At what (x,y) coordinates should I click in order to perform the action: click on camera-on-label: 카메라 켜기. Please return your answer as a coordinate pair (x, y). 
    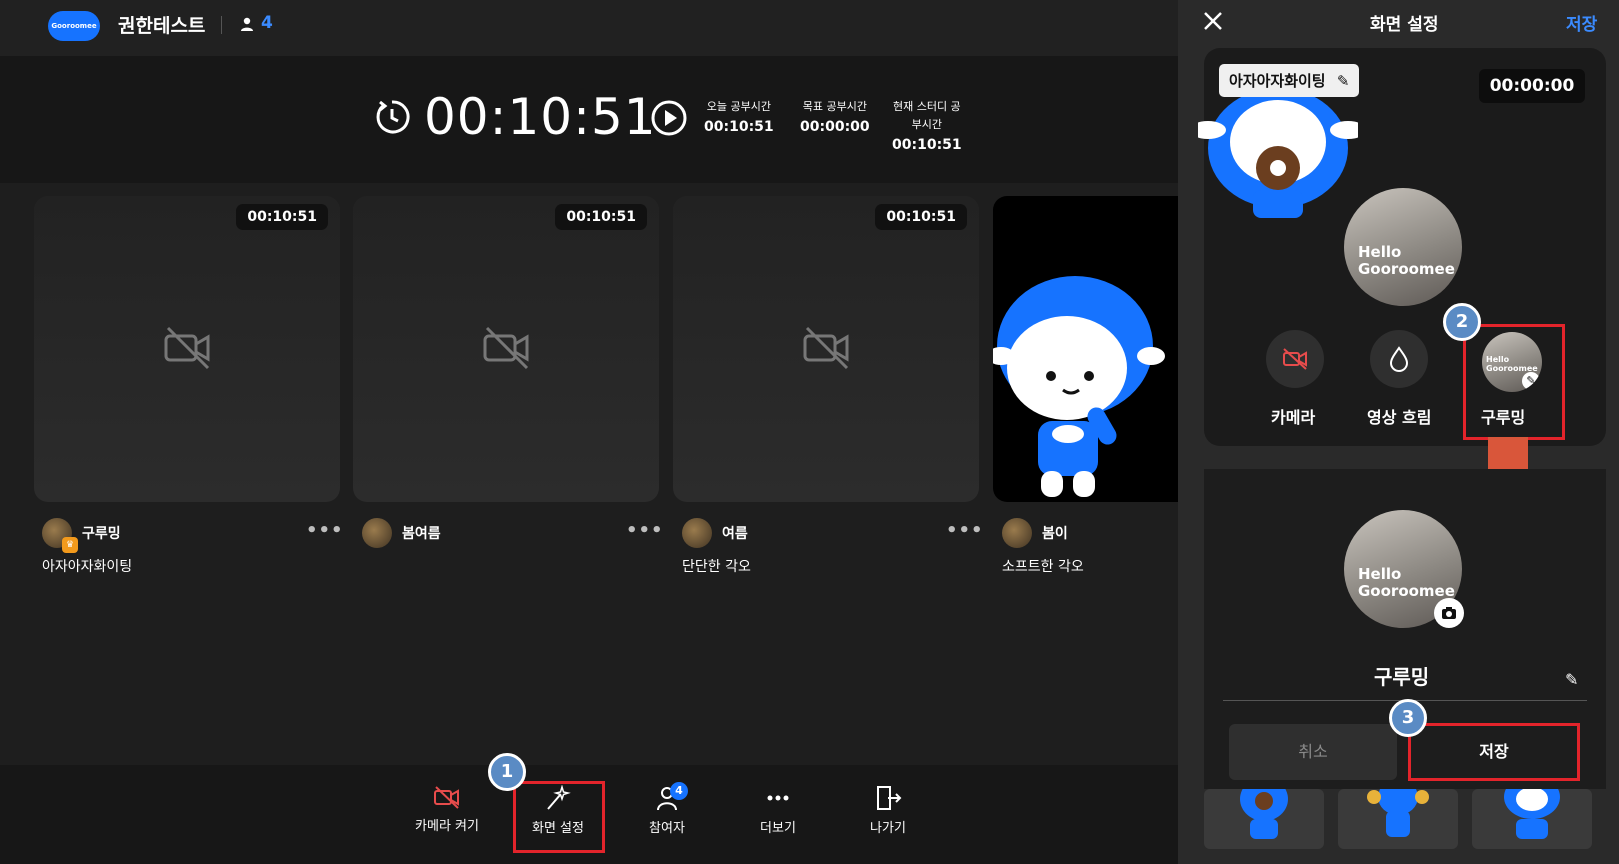
    Looking at the image, I should click on (447, 826).